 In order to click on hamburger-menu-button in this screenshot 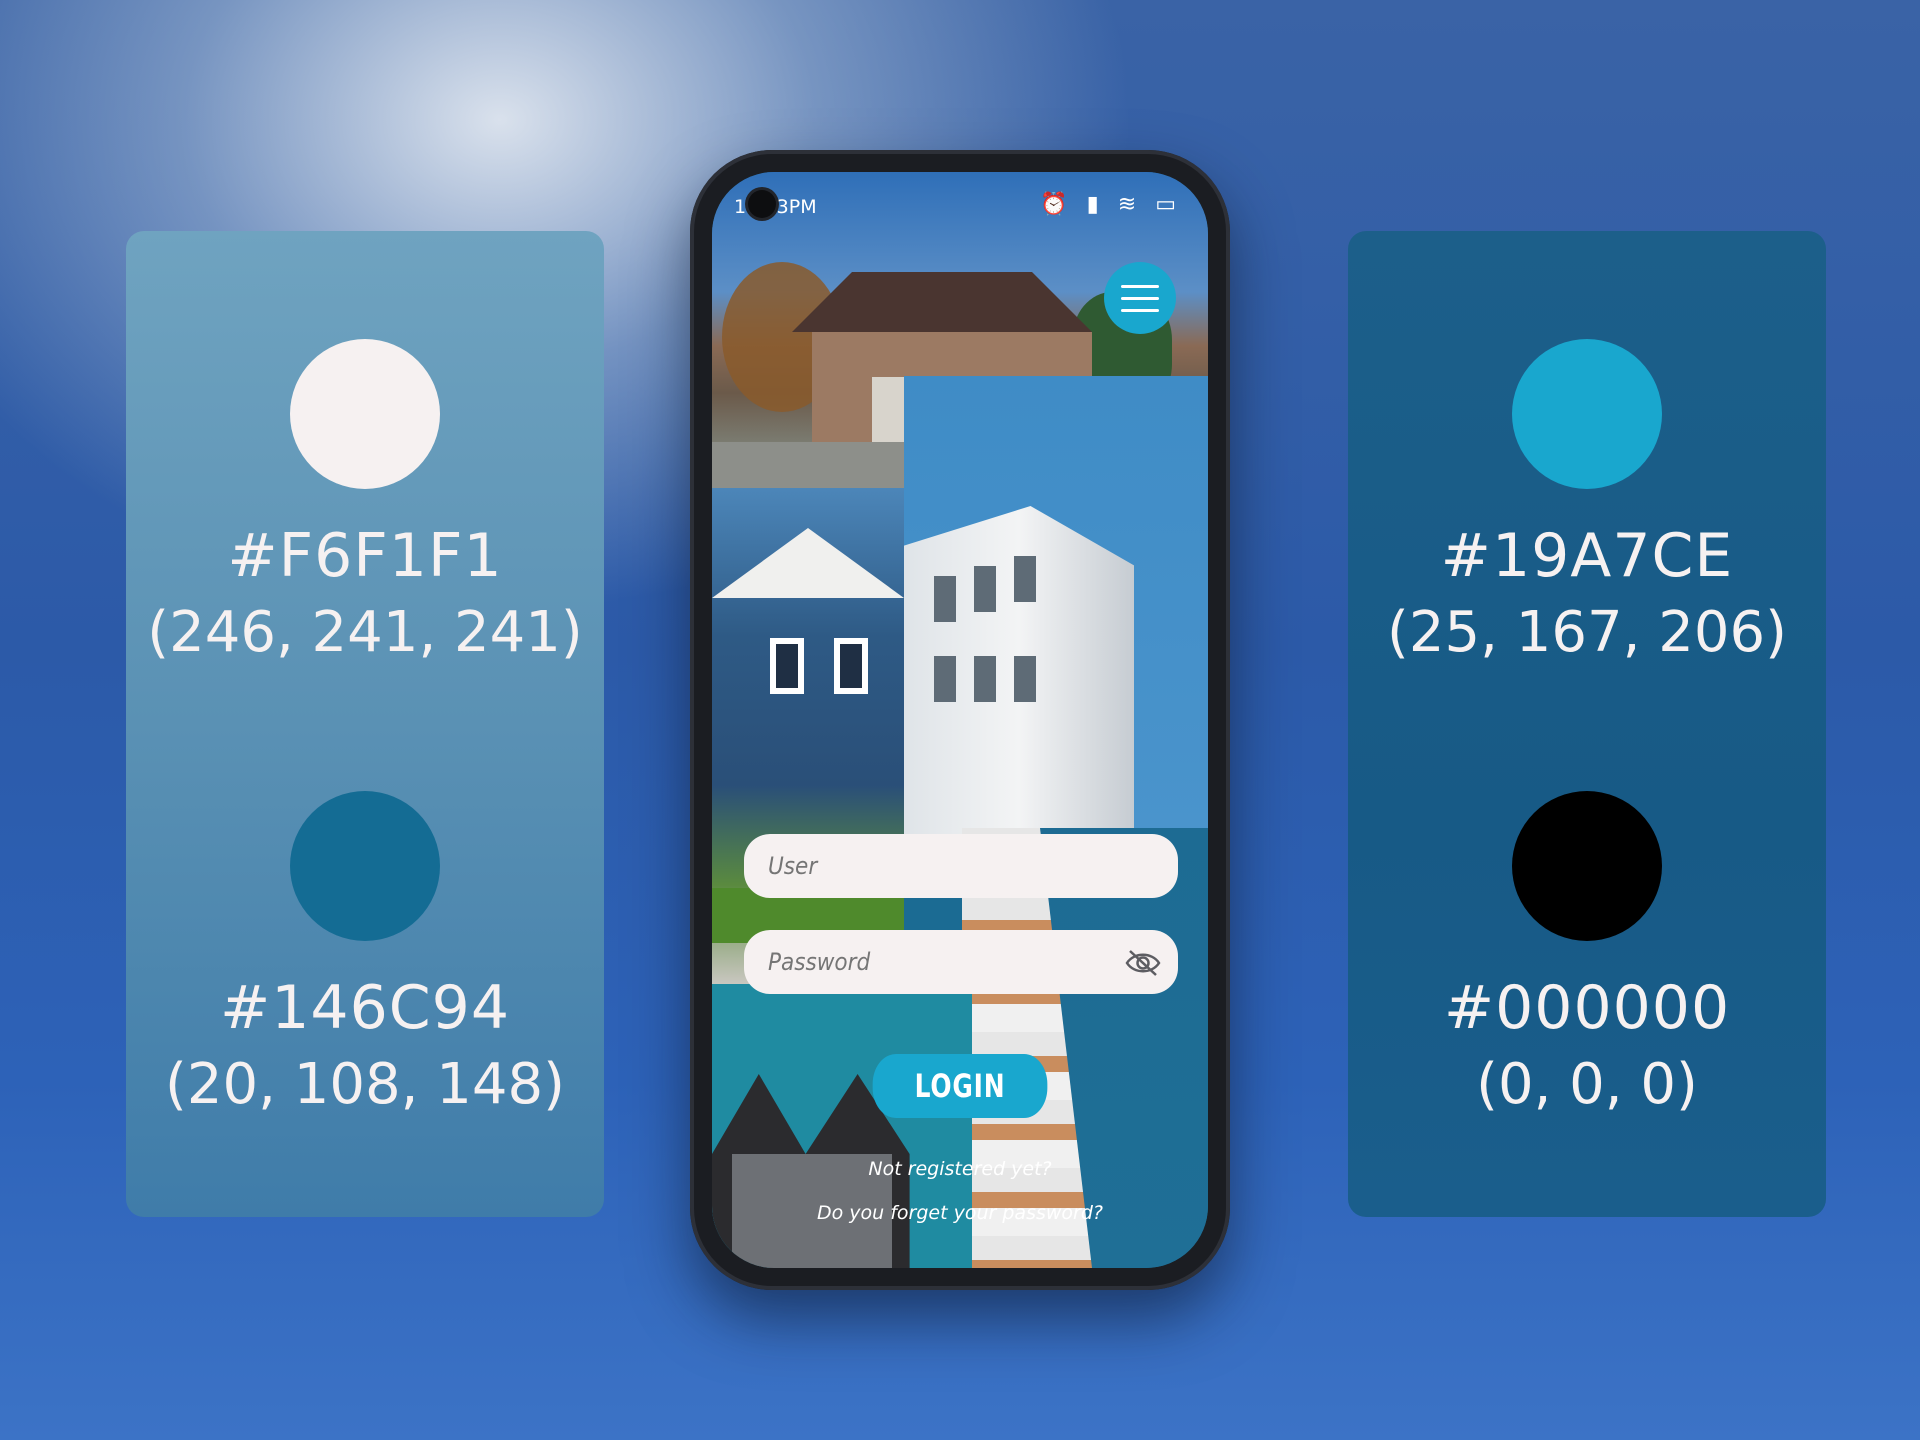, I will do `click(1140, 298)`.